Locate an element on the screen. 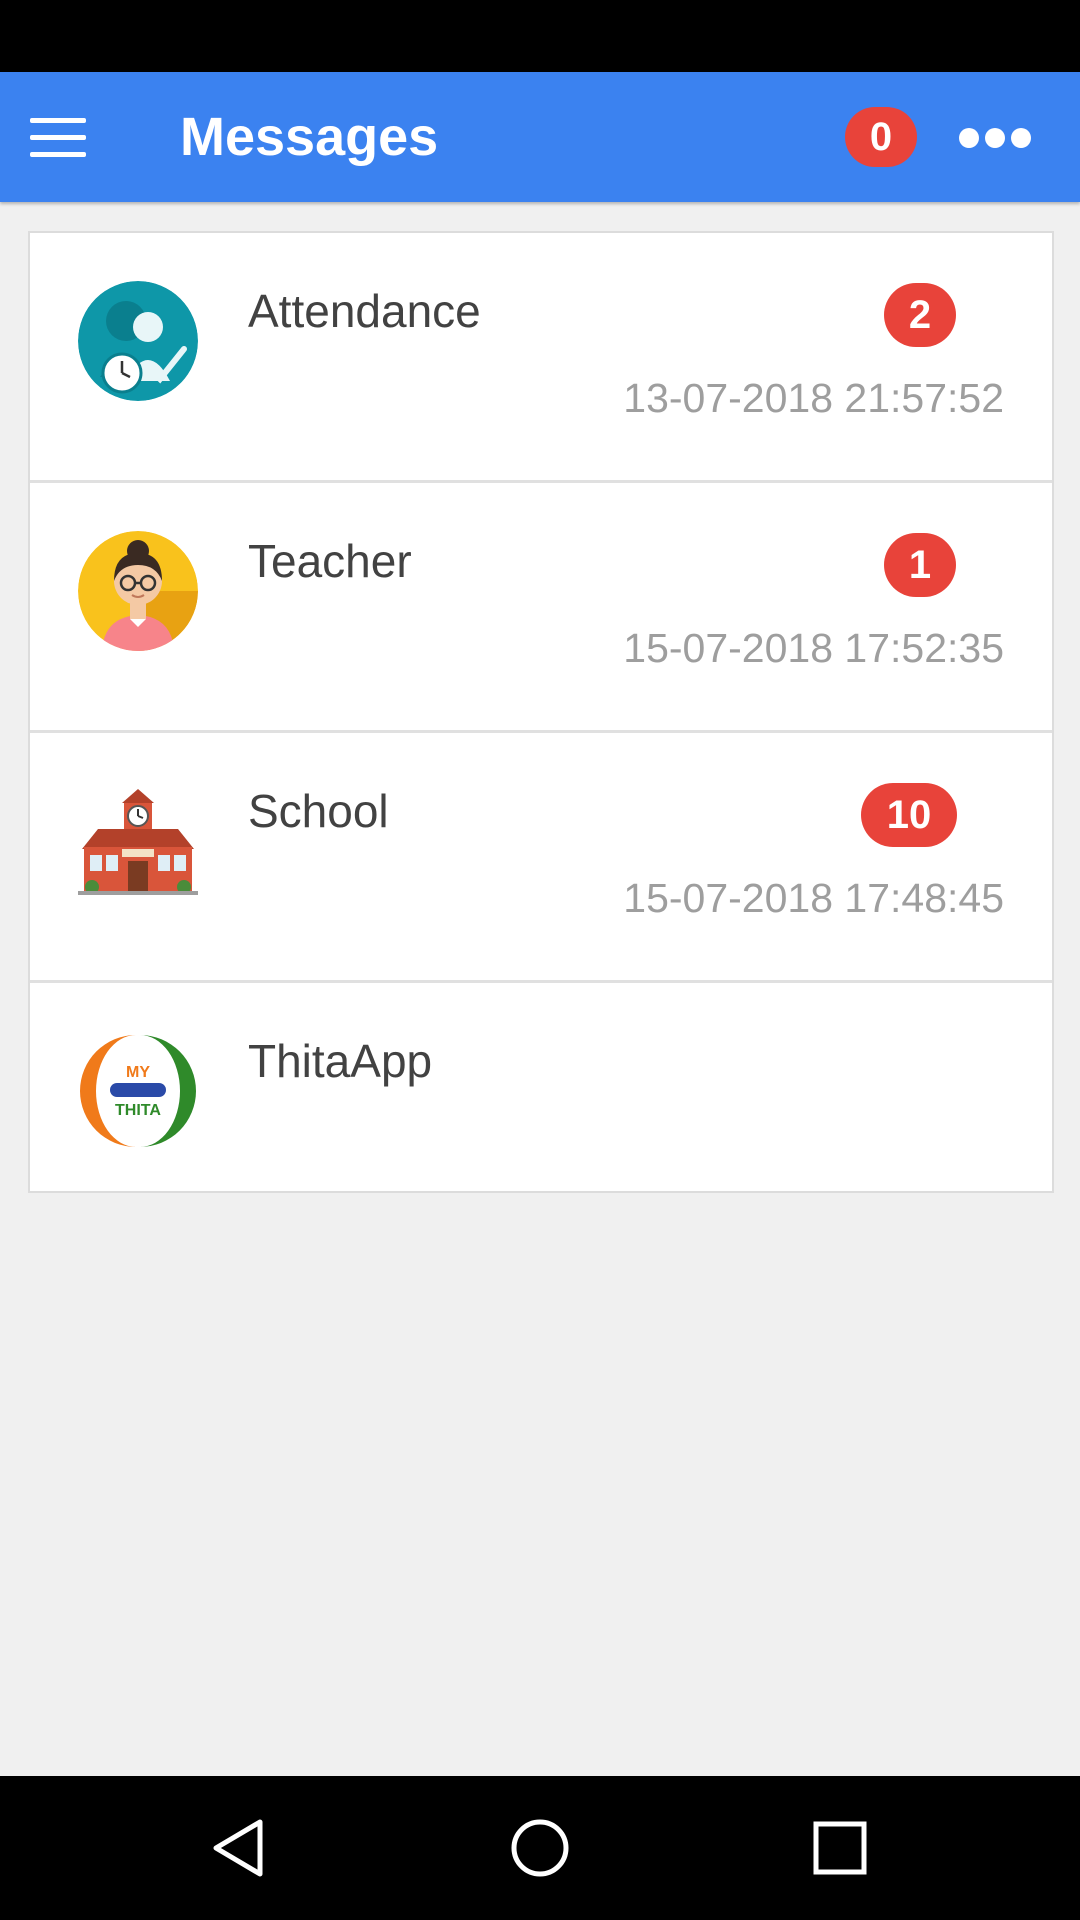  back-icon is located at coordinates (240, 1848).